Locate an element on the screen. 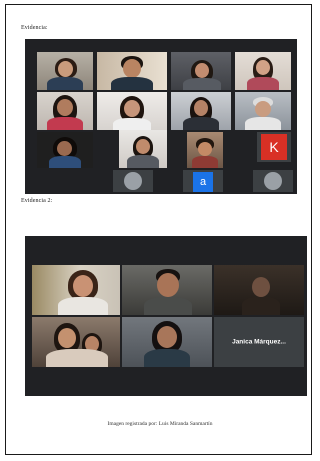  participant-avatar-tile: a is located at coordinates (203, 181).